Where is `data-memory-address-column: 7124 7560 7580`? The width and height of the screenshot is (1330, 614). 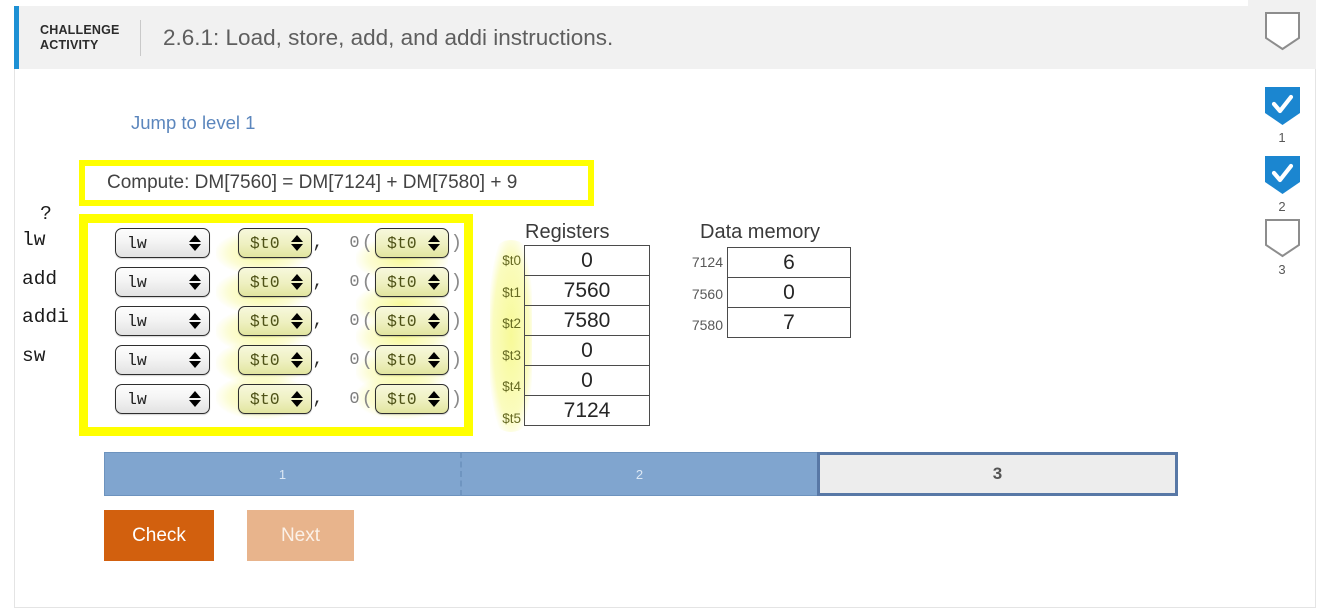
data-memory-address-column: 7124 7560 7580 is located at coordinates (699, 294).